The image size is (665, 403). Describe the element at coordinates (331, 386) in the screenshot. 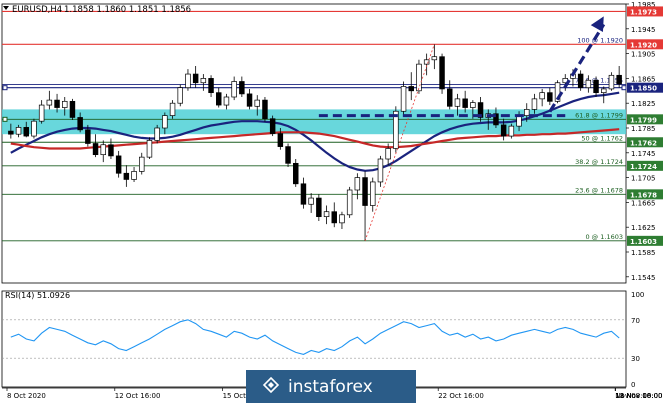

I see `watermark: instaforex` at that location.